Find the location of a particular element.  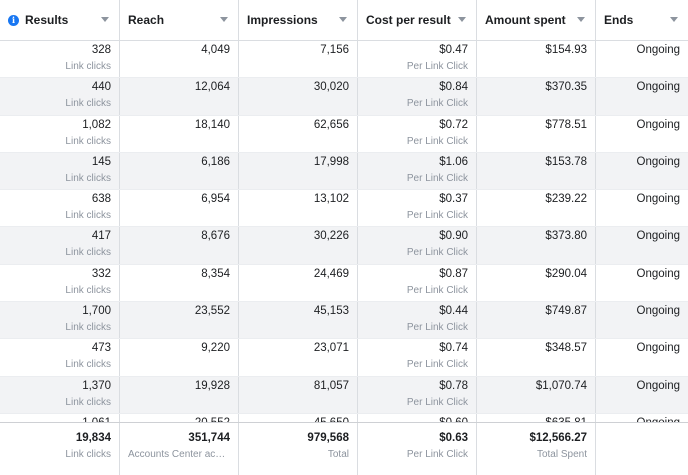

cell-results: 332 Link clicks is located at coordinates (60, 283).